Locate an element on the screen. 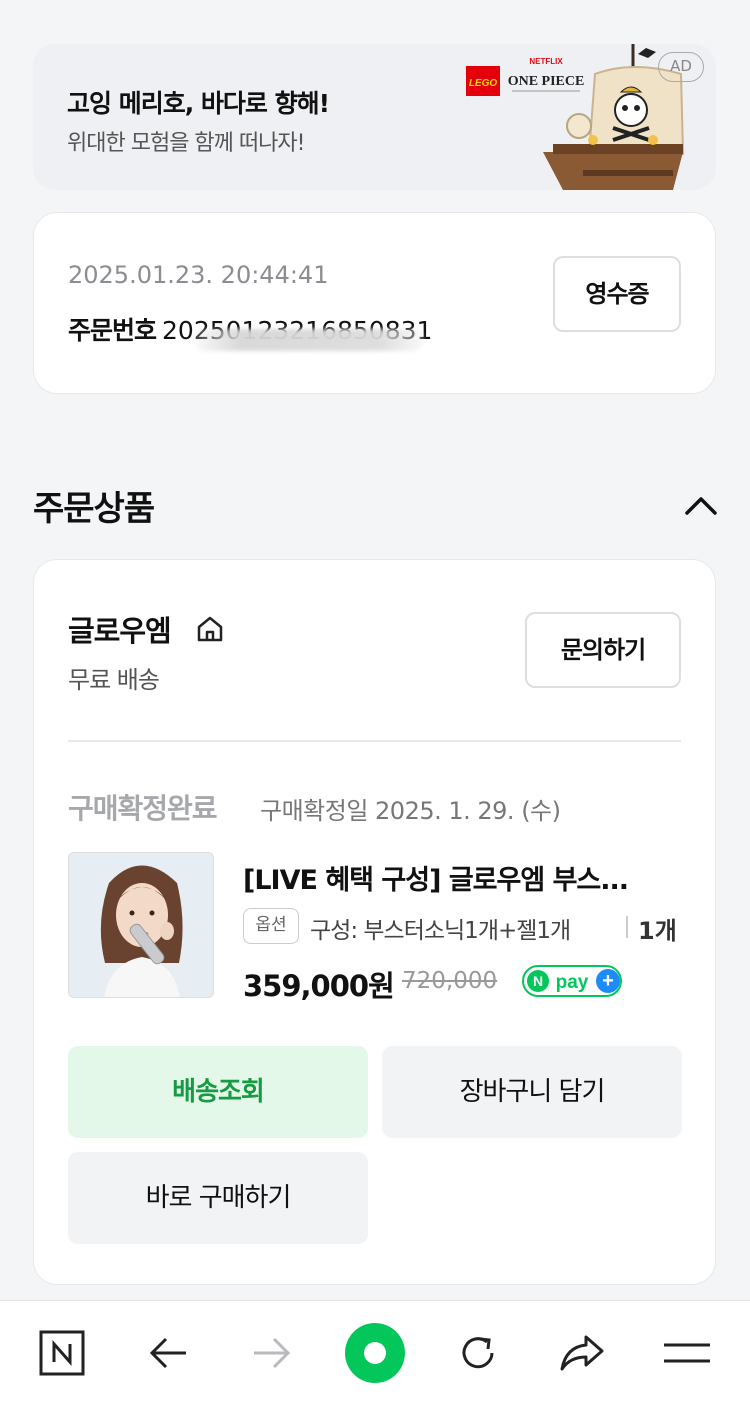 This screenshot has height=1403, width=750. nav-share is located at coordinates (582, 1352).